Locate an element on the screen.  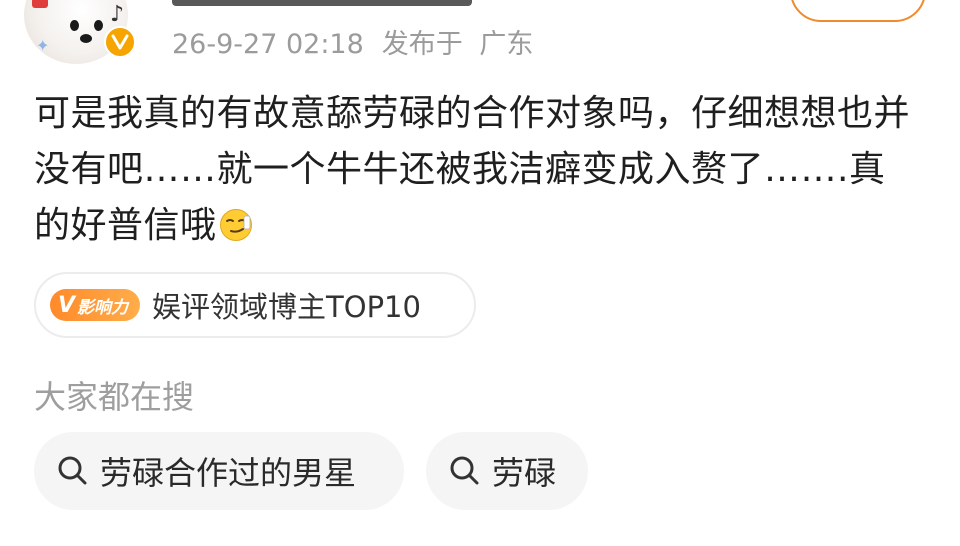
verified-badge-icon is located at coordinates (120, 42).